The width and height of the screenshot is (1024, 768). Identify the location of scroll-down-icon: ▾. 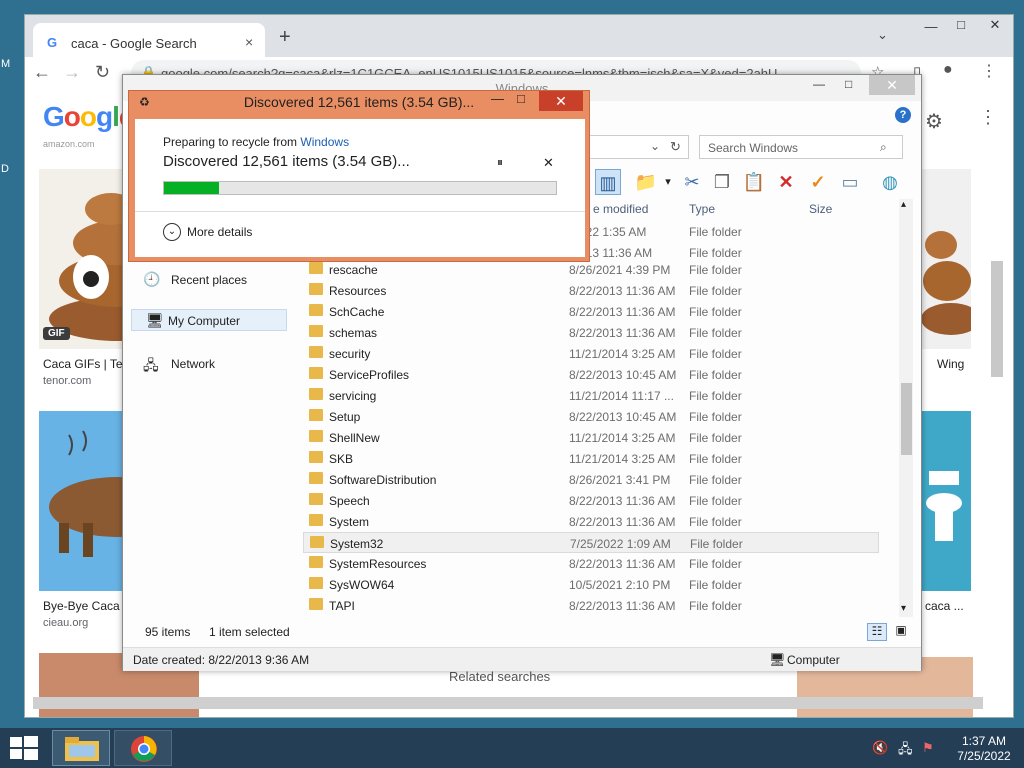
(903, 608).